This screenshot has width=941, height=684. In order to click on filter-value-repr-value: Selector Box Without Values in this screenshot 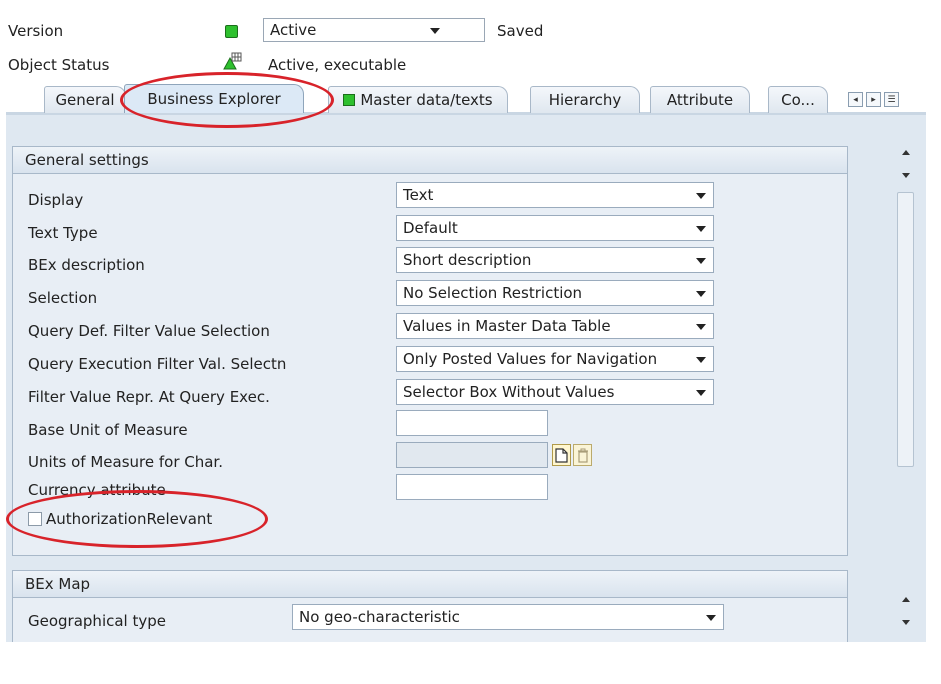, I will do `click(509, 392)`.